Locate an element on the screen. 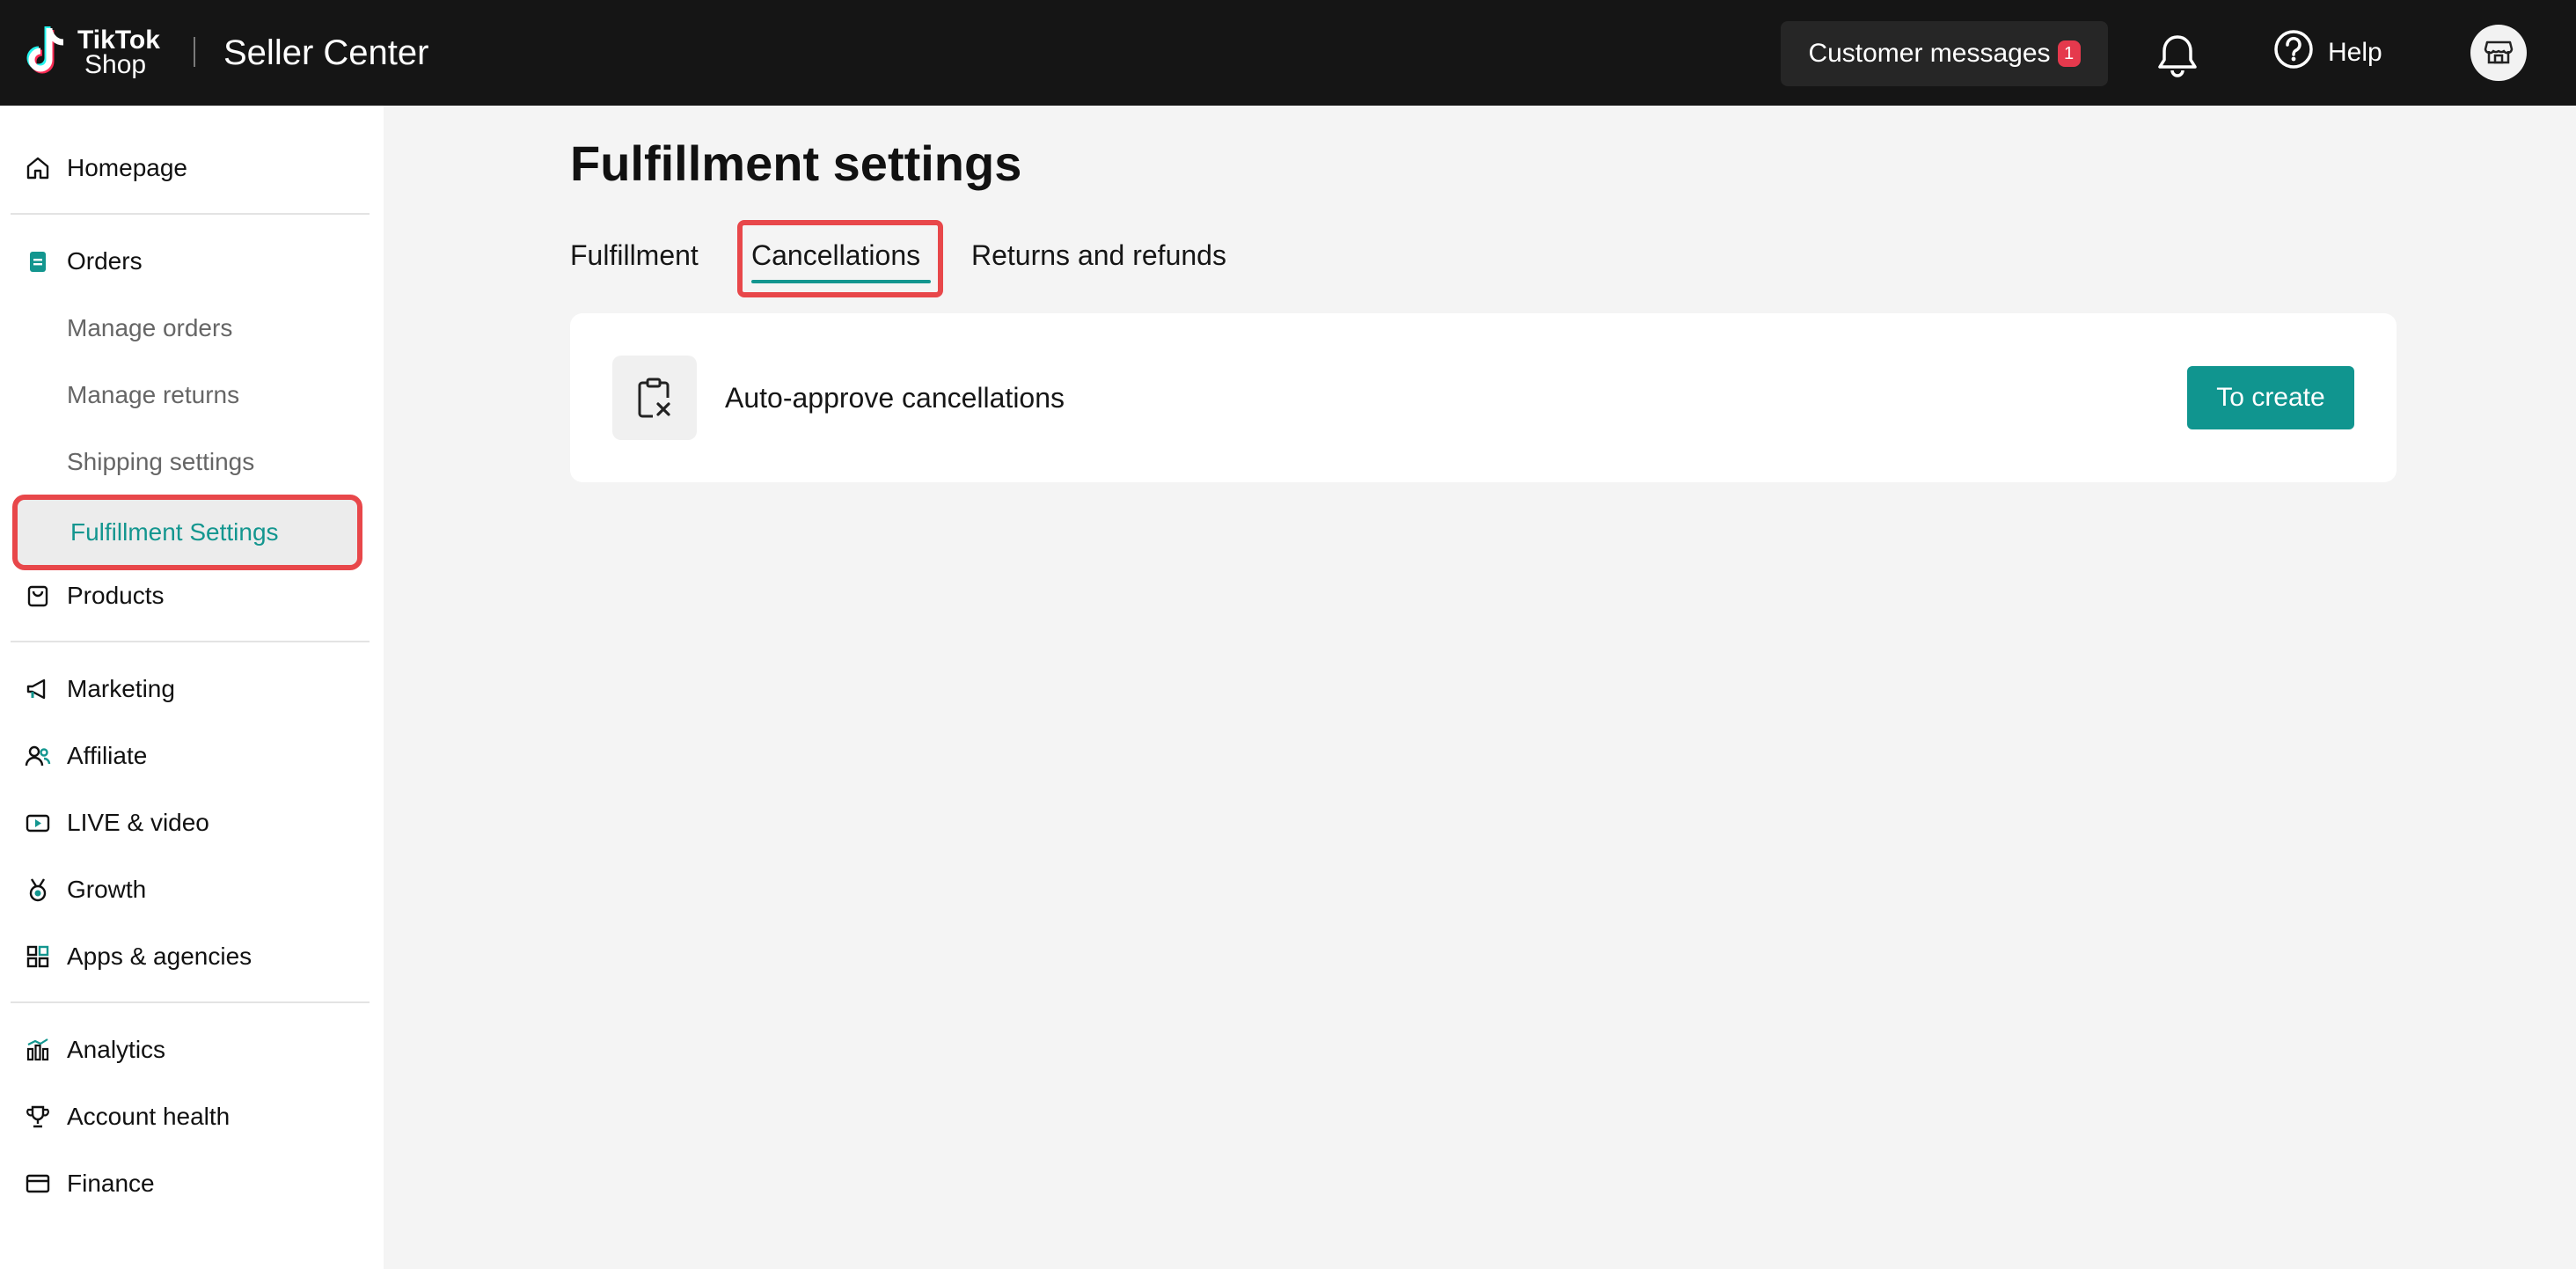 The image size is (2576, 1269). customer-messages-button: Customer messages 1 is located at coordinates (1944, 54).